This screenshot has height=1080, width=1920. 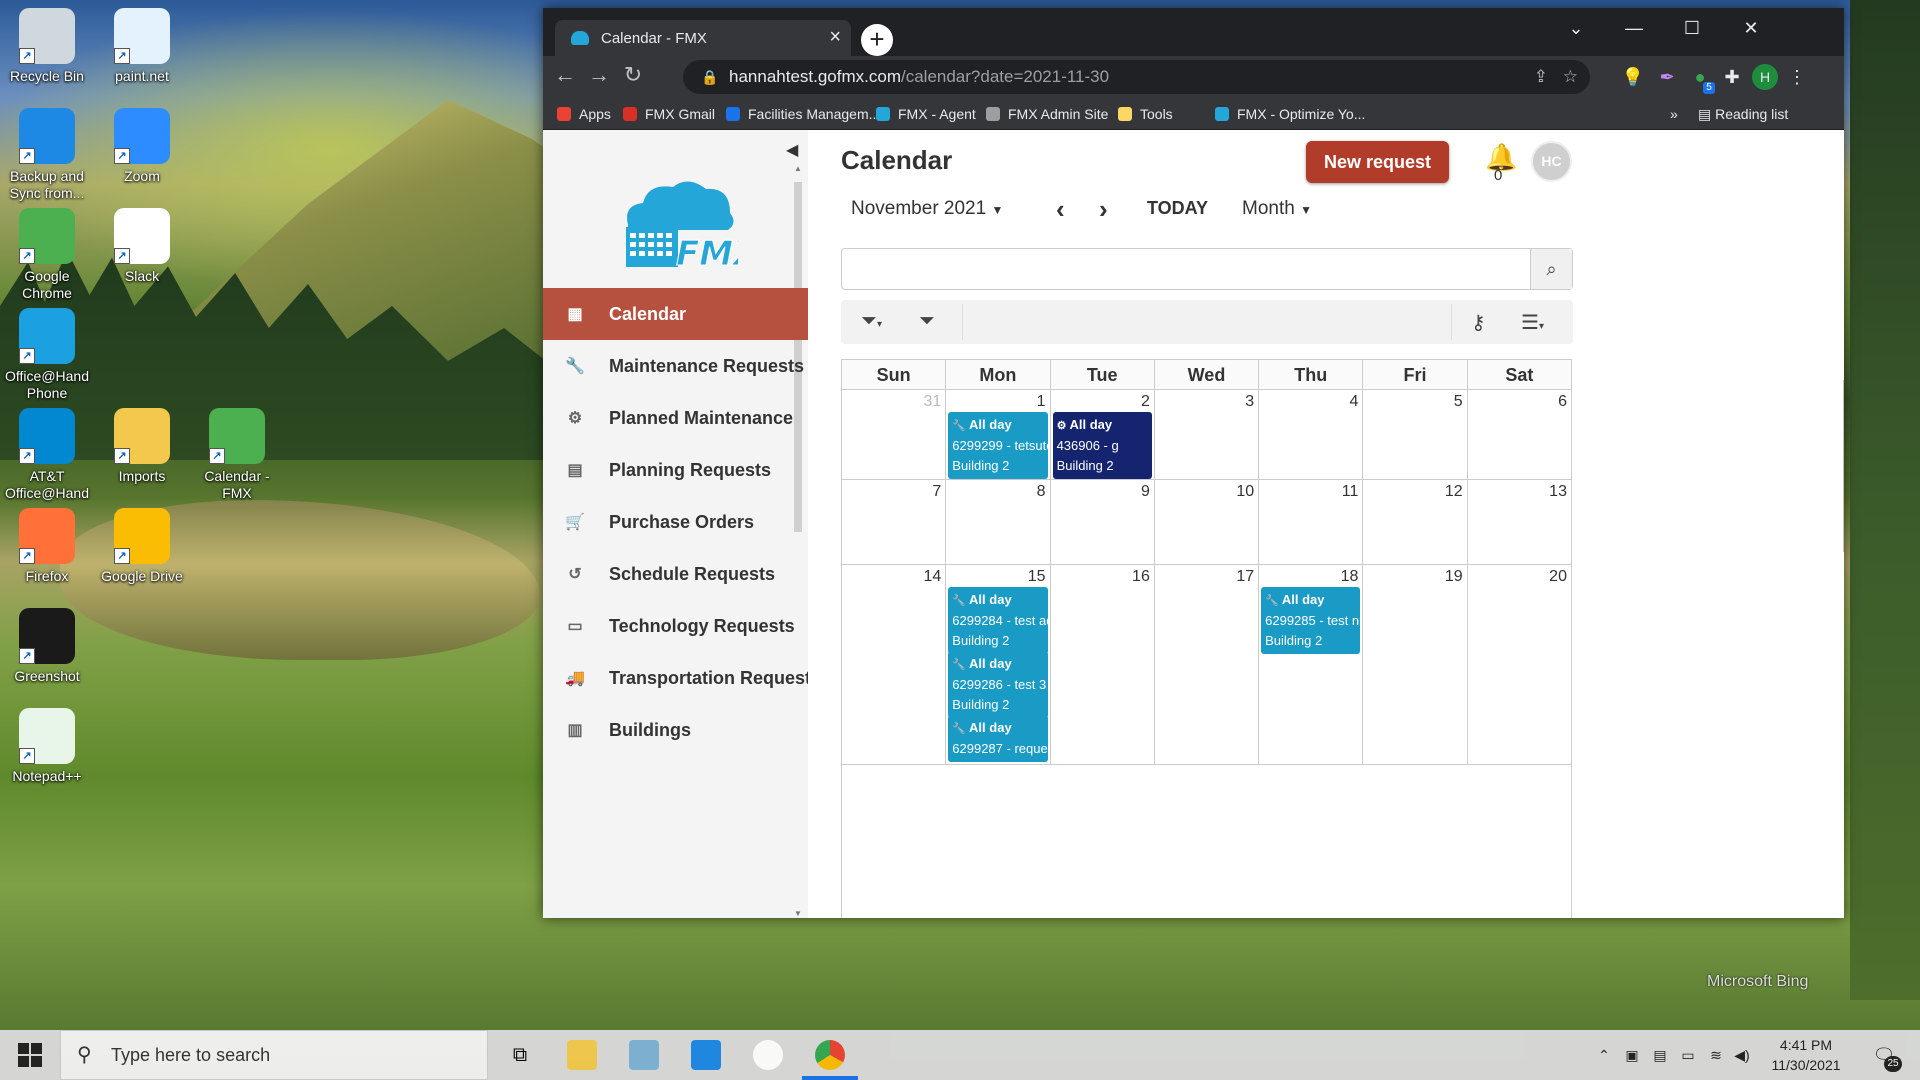 What do you see at coordinates (1541, 77) in the screenshot?
I see `share-icon: ⇪` at bounding box center [1541, 77].